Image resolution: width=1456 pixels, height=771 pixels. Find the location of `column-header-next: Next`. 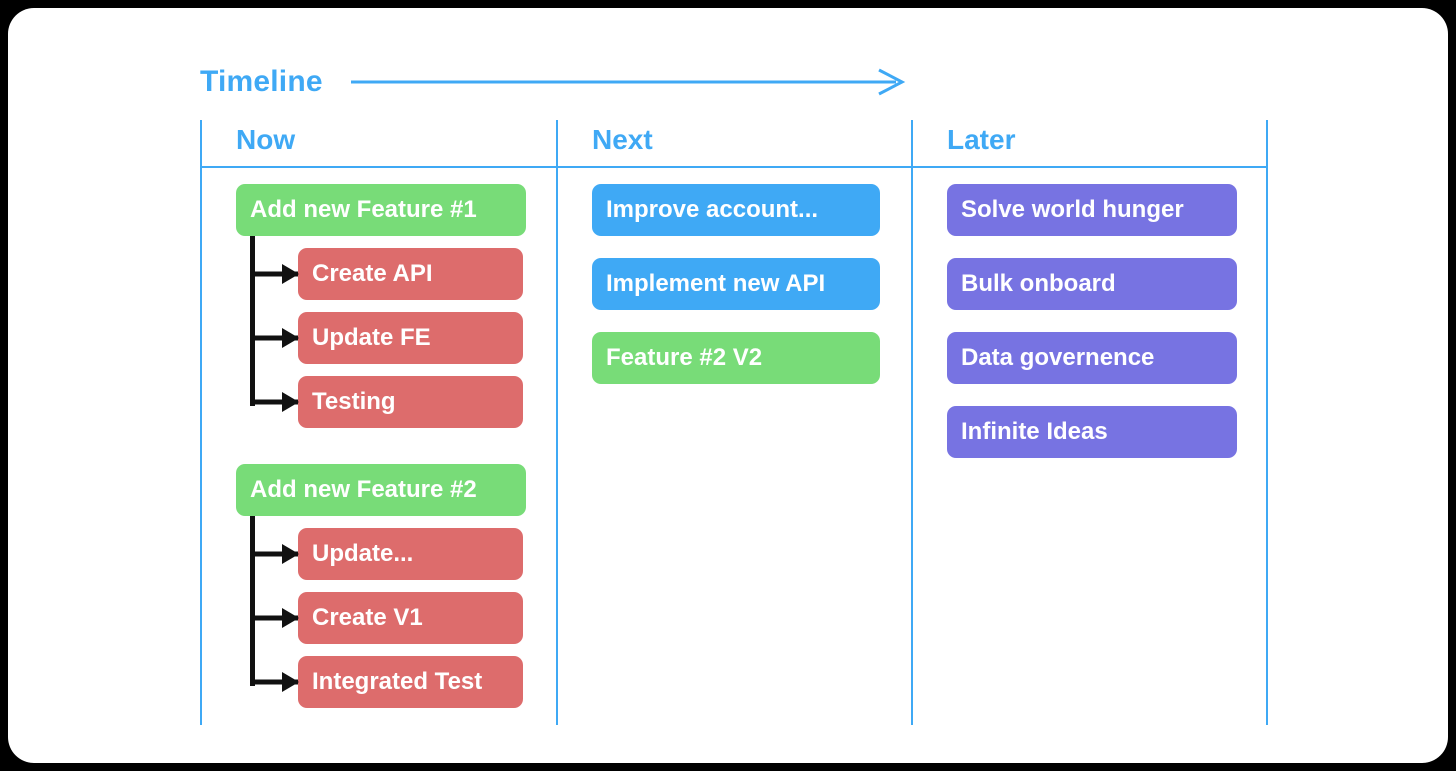

column-header-next: Next is located at coordinates (622, 139).